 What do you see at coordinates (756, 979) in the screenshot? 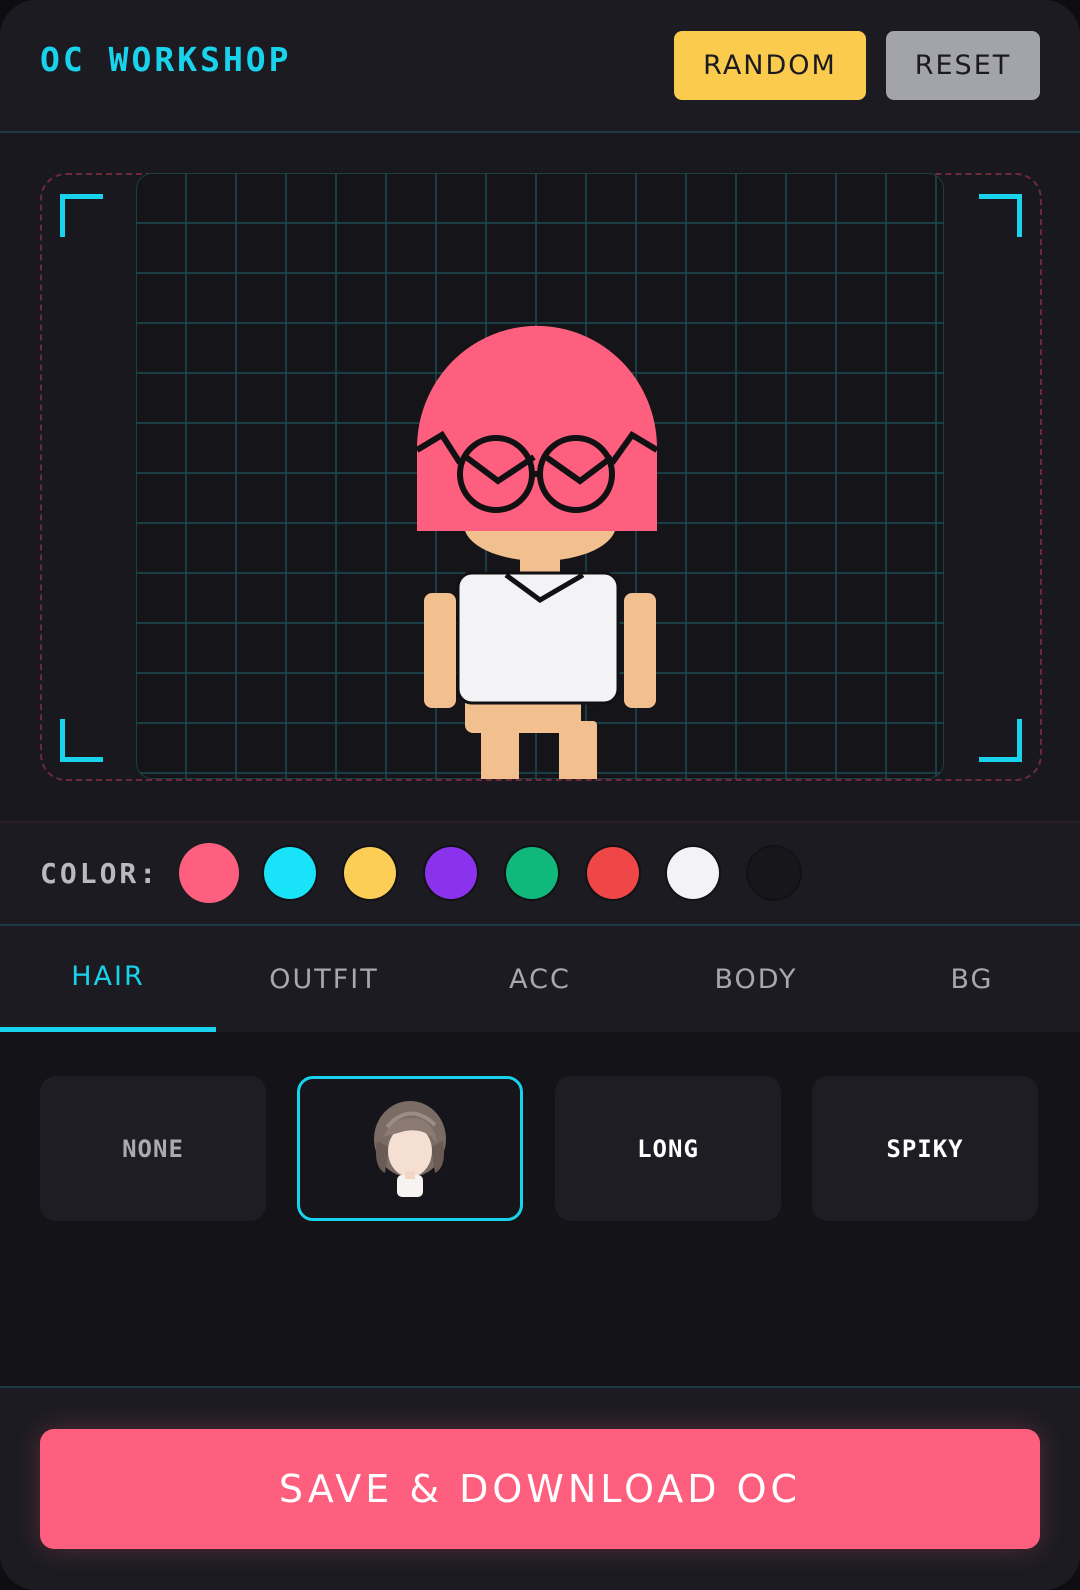
I see `tab-body: BODY` at bounding box center [756, 979].